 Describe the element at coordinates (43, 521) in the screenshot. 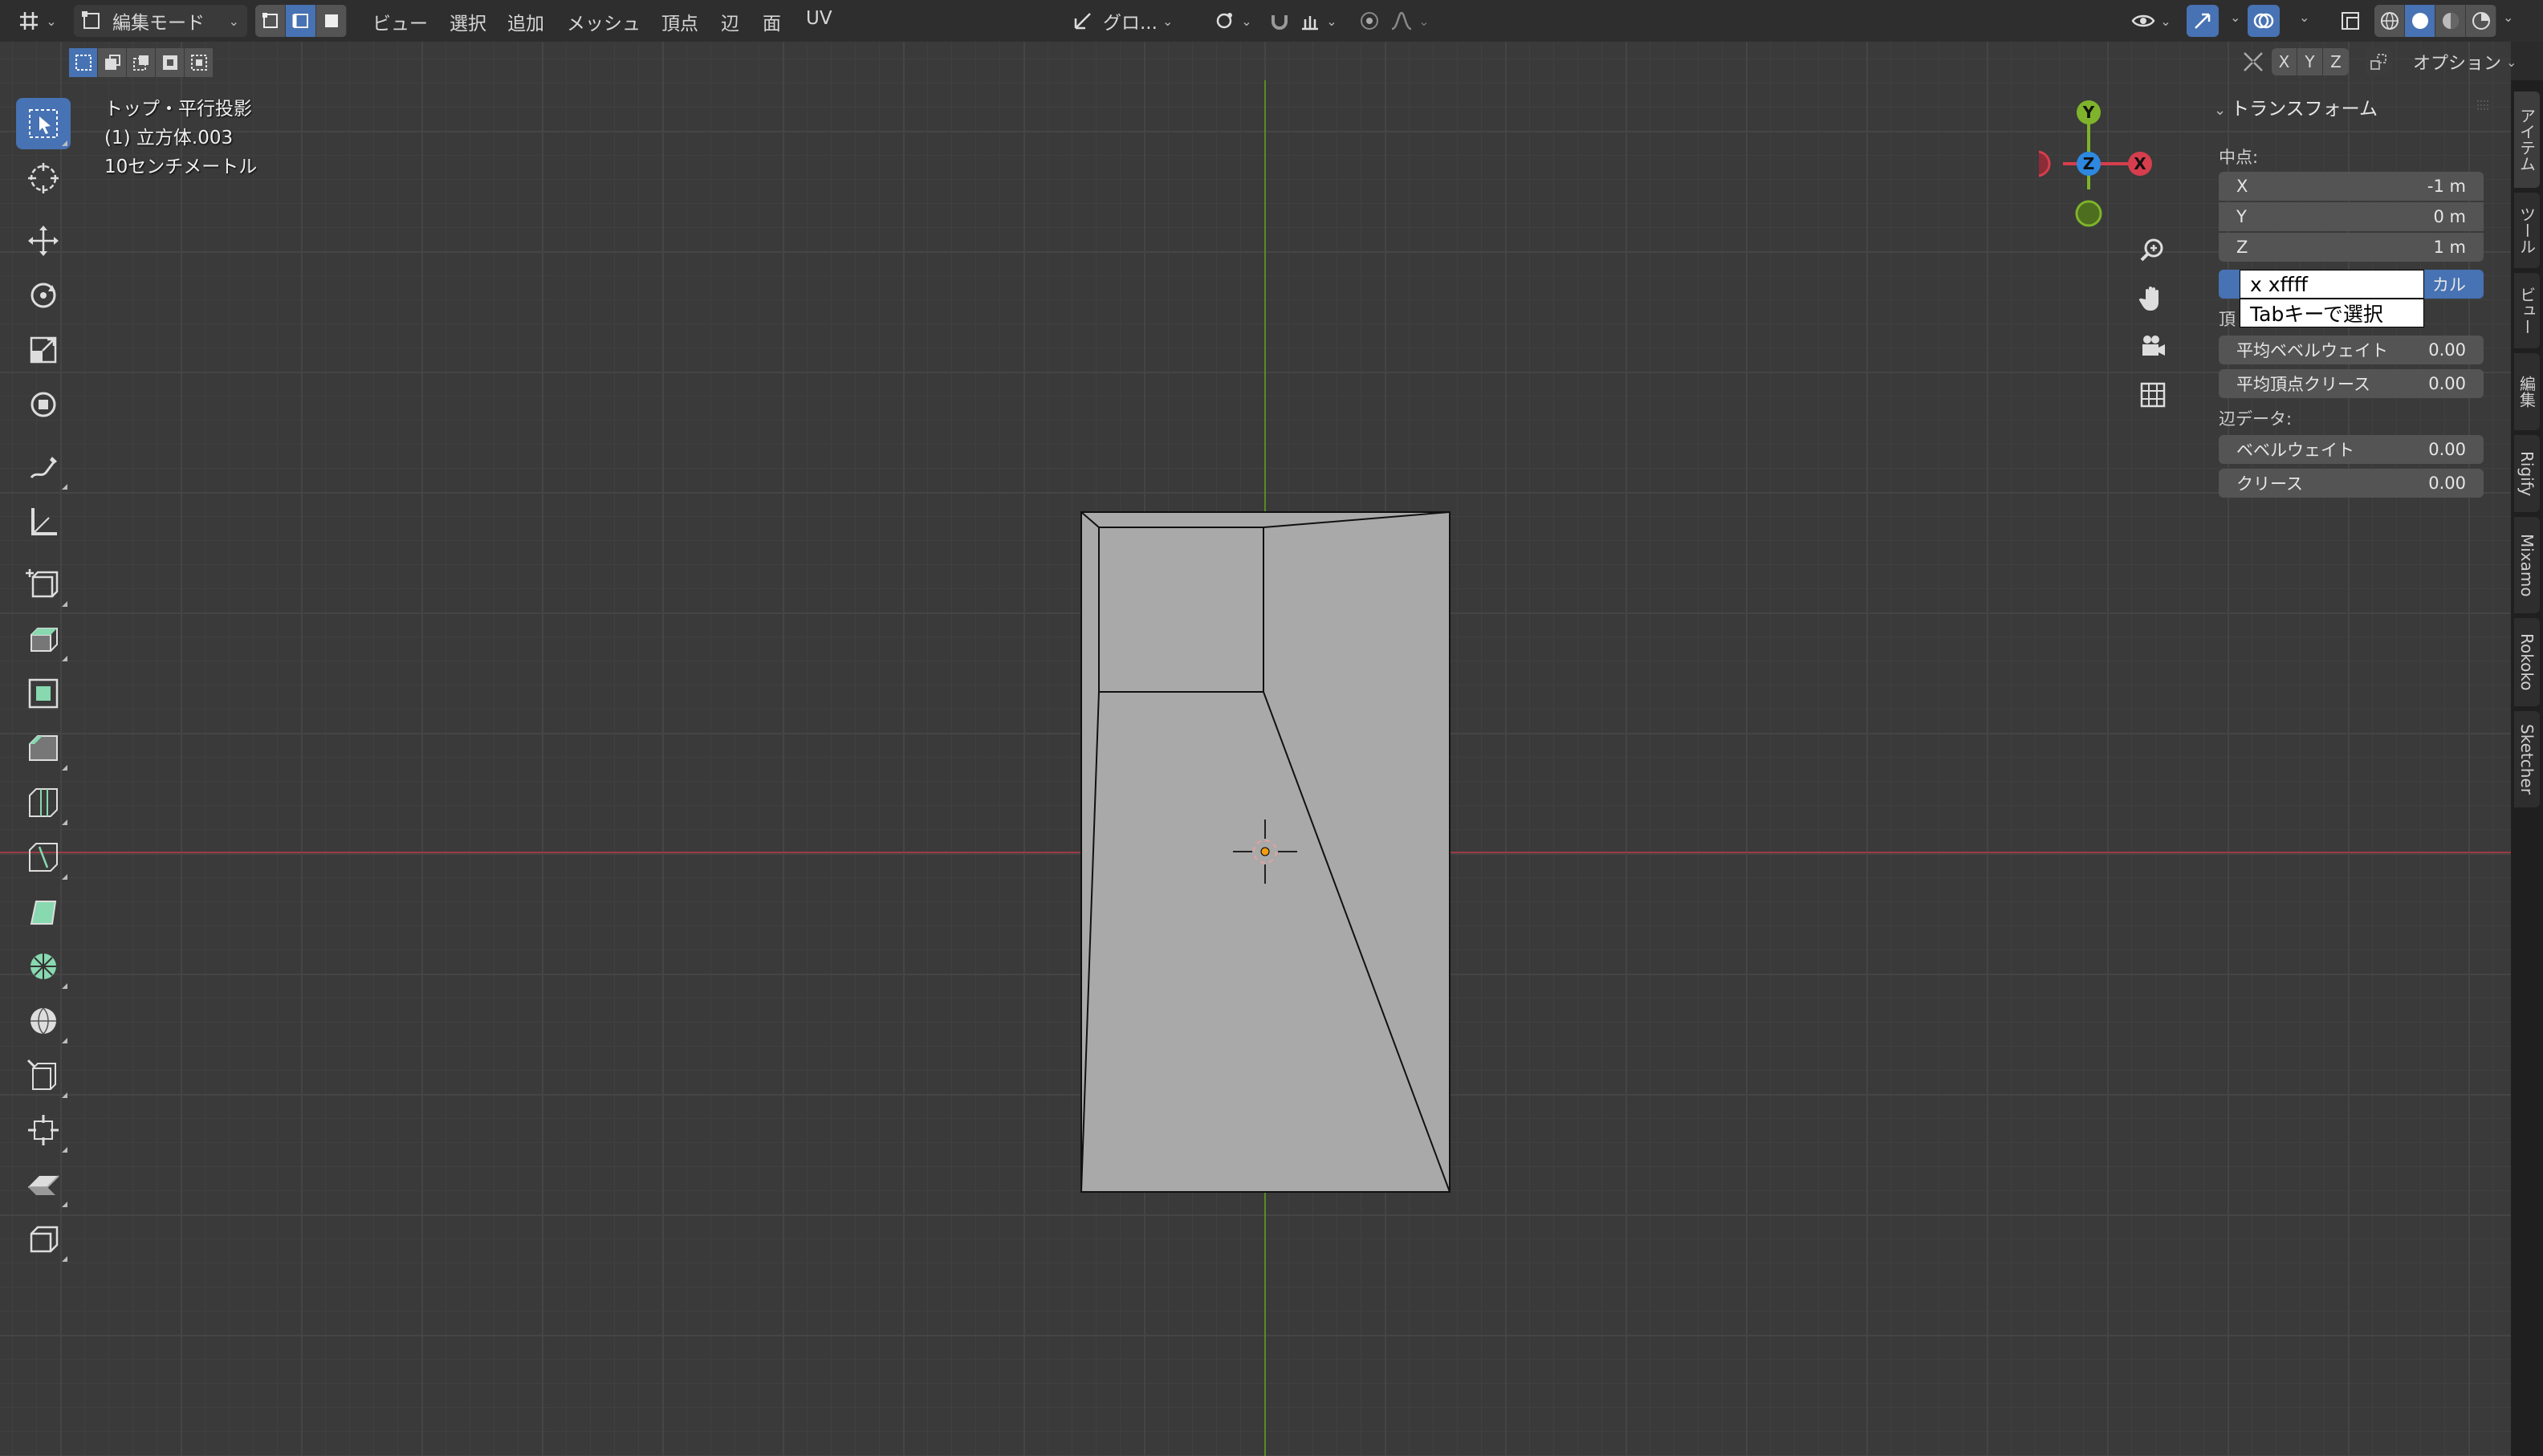

I see `tool-measure` at that location.